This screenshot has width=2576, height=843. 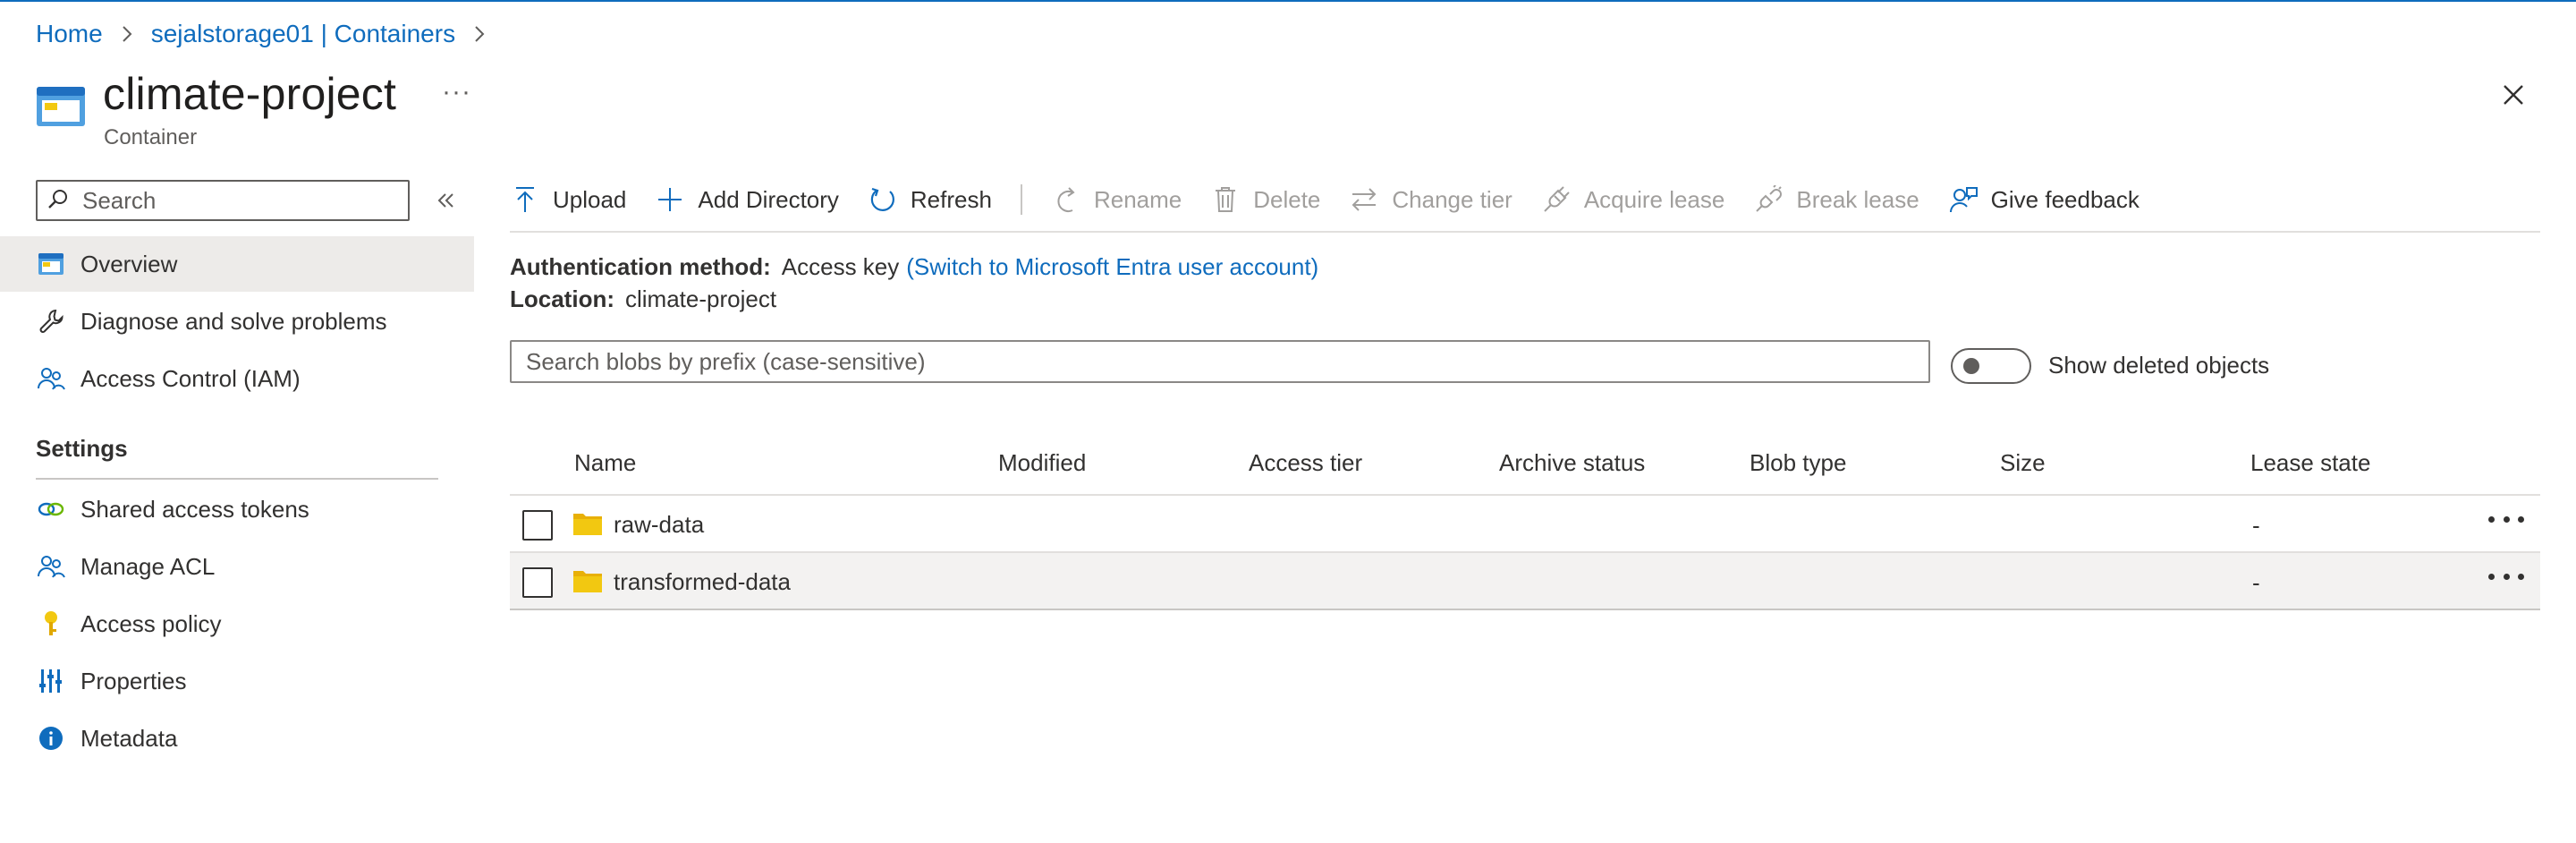 I want to click on sidebar-item-diagnose: Diagnose and solve problems, so click(x=237, y=321).